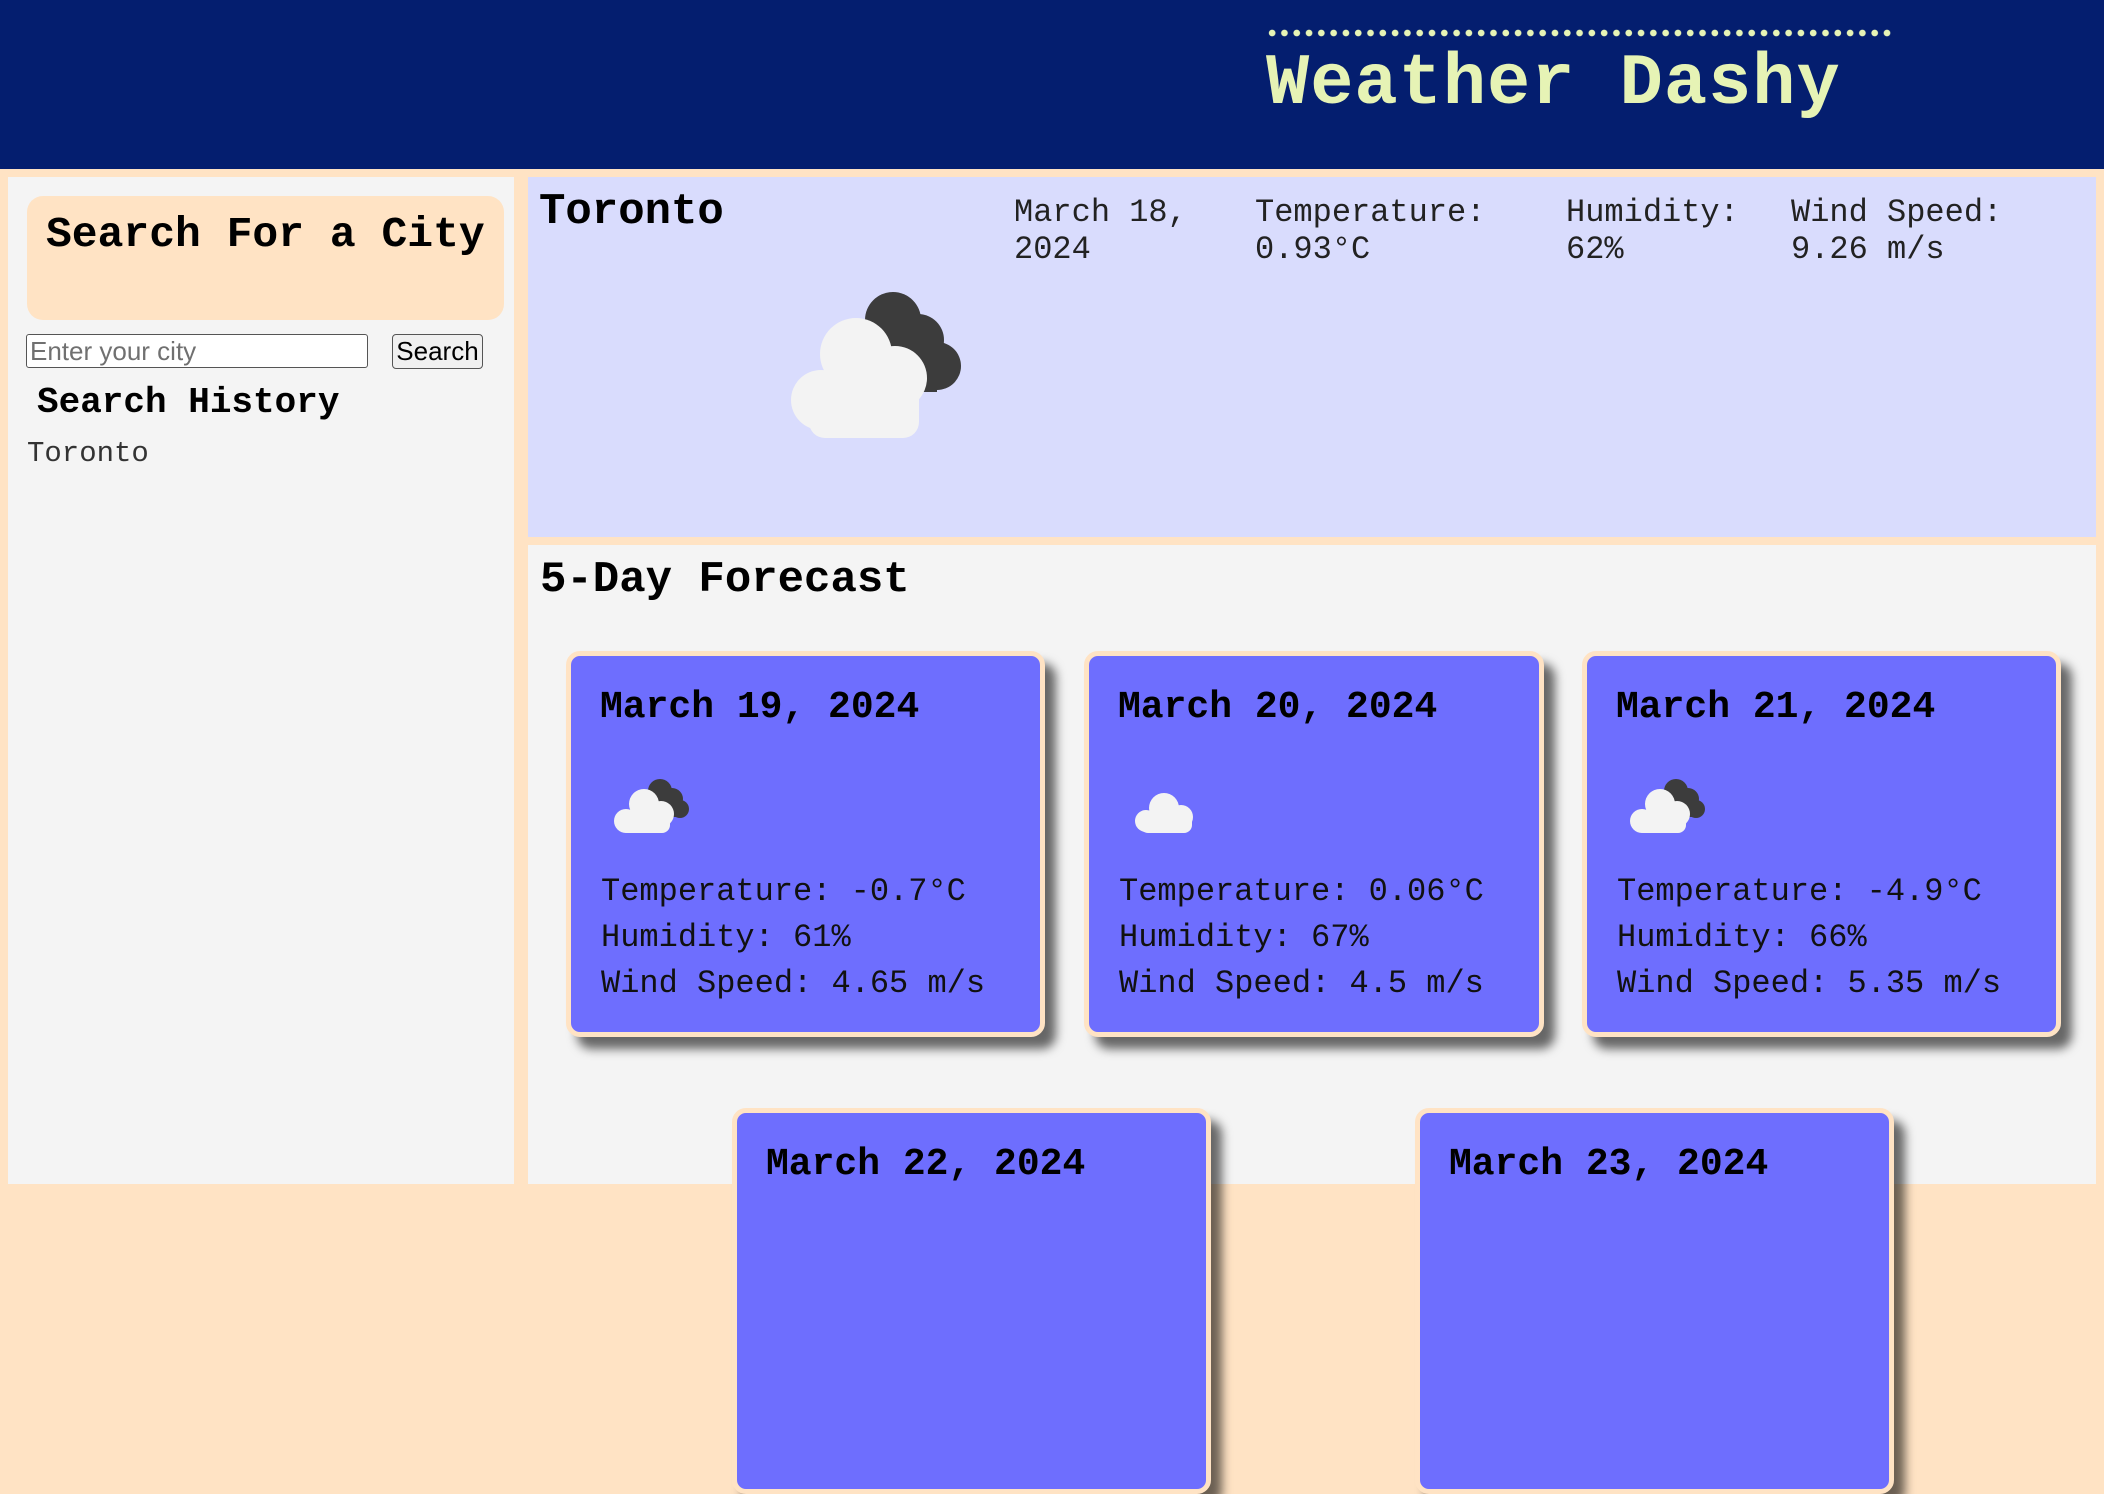  I want to click on forecast-temperature: Temperature: 0.06°C, so click(1301, 891).